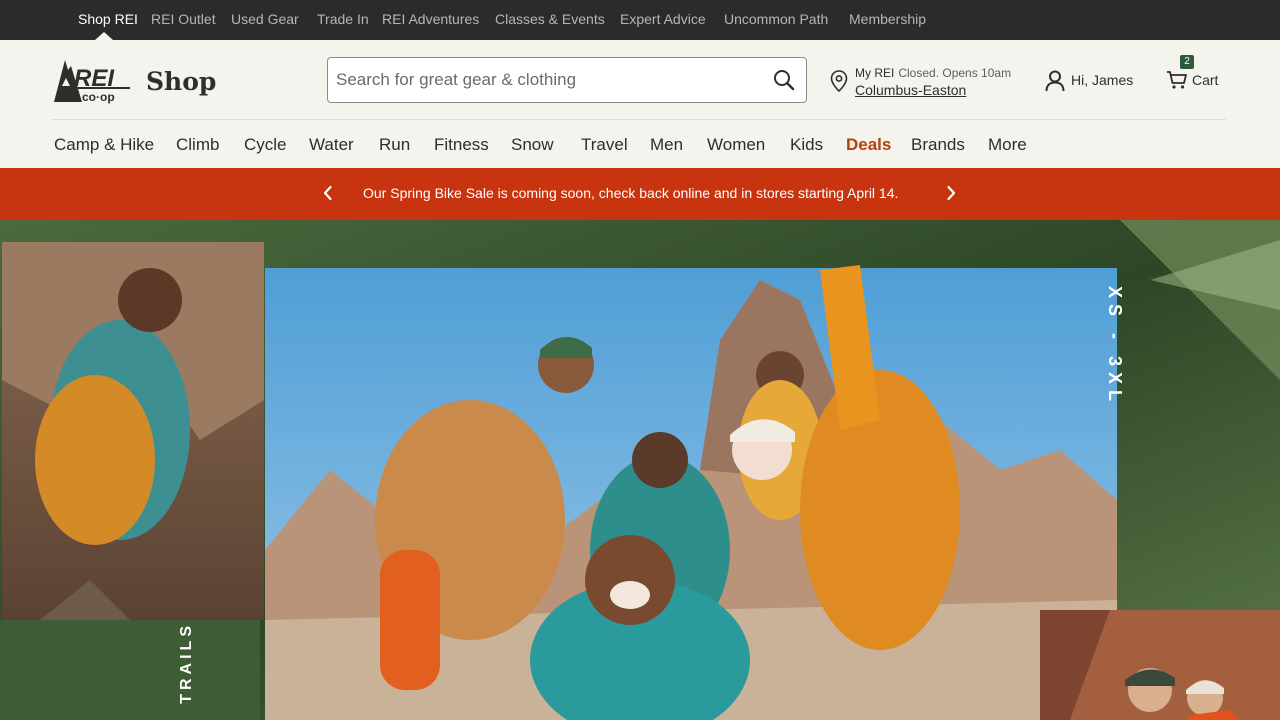 Image resolution: width=1280 pixels, height=720 pixels. I want to click on cart-count-badge: 2, so click(1187, 62).